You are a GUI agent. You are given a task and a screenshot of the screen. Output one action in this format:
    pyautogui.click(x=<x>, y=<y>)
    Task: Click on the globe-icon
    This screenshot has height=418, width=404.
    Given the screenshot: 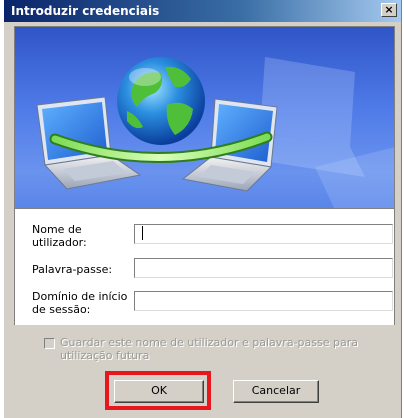 What is the action you would take?
    pyautogui.click(x=161, y=101)
    